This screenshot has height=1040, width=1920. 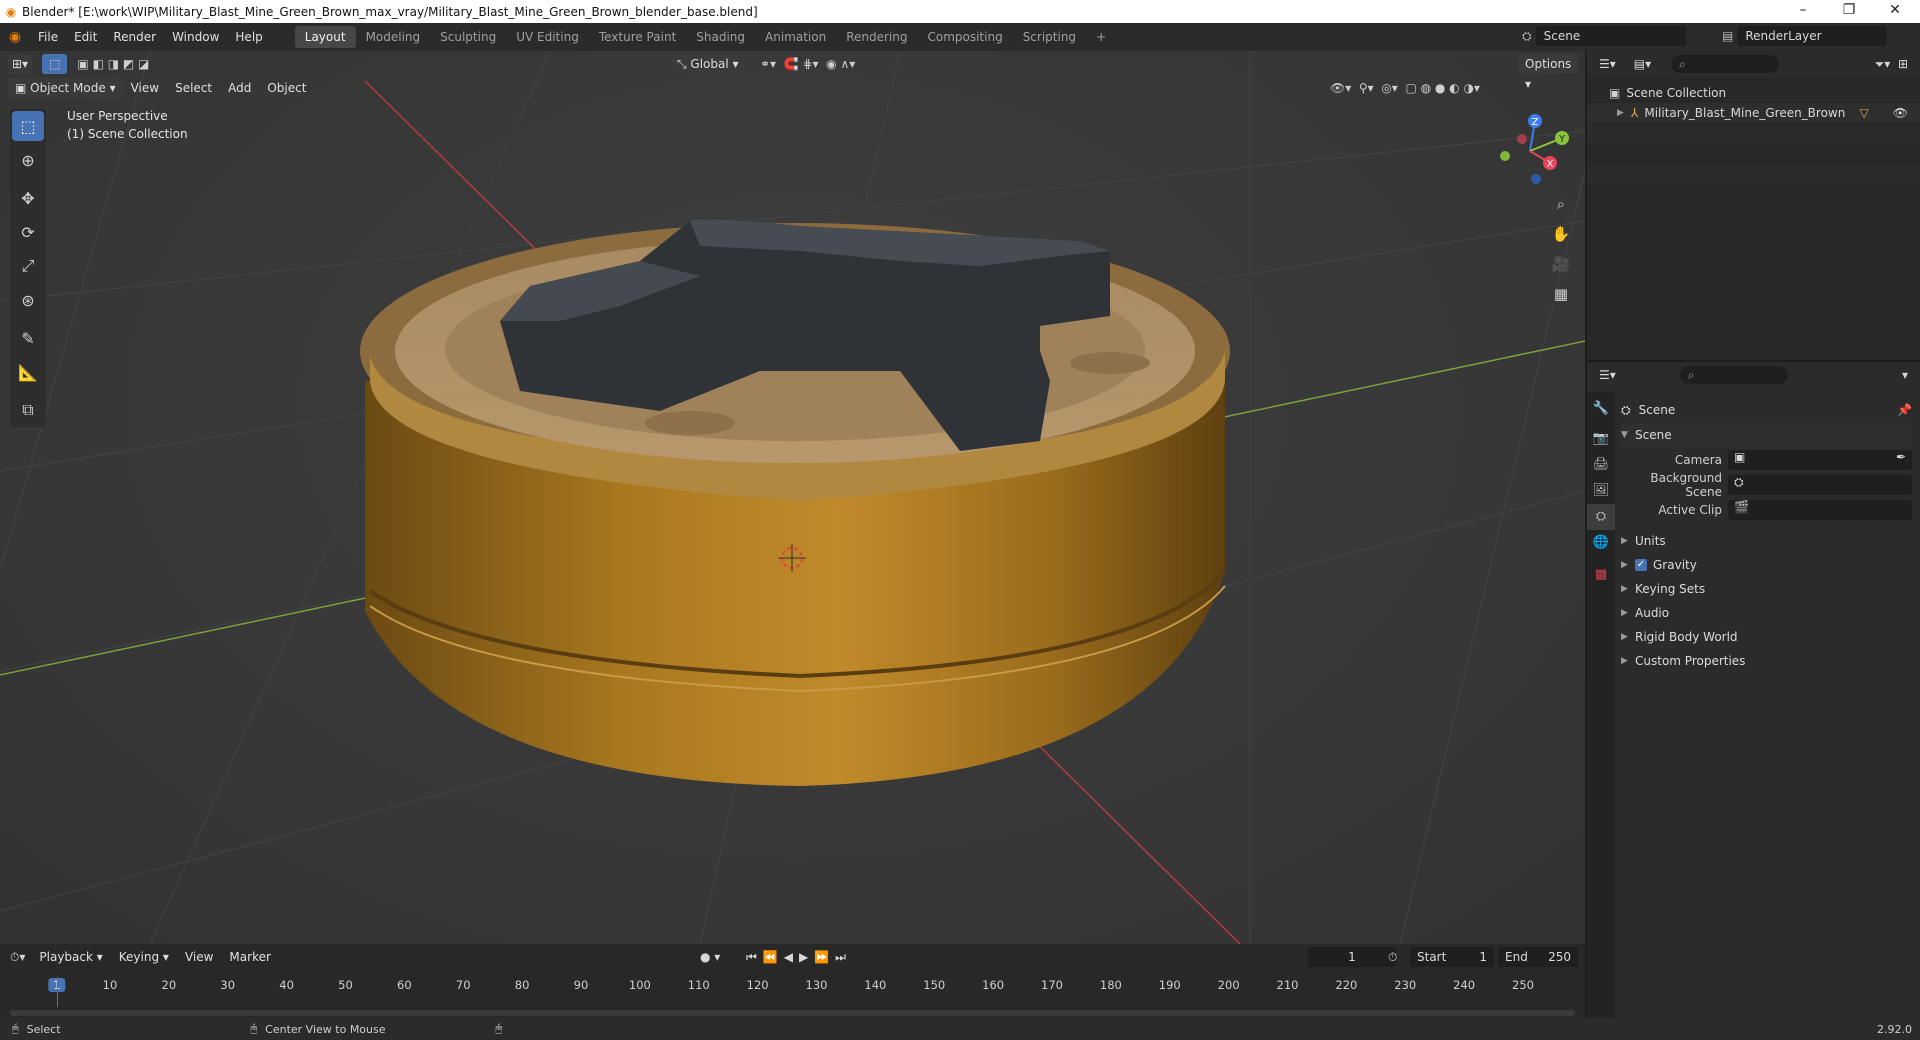 I want to click on menu-marker: Marker, so click(x=249, y=957).